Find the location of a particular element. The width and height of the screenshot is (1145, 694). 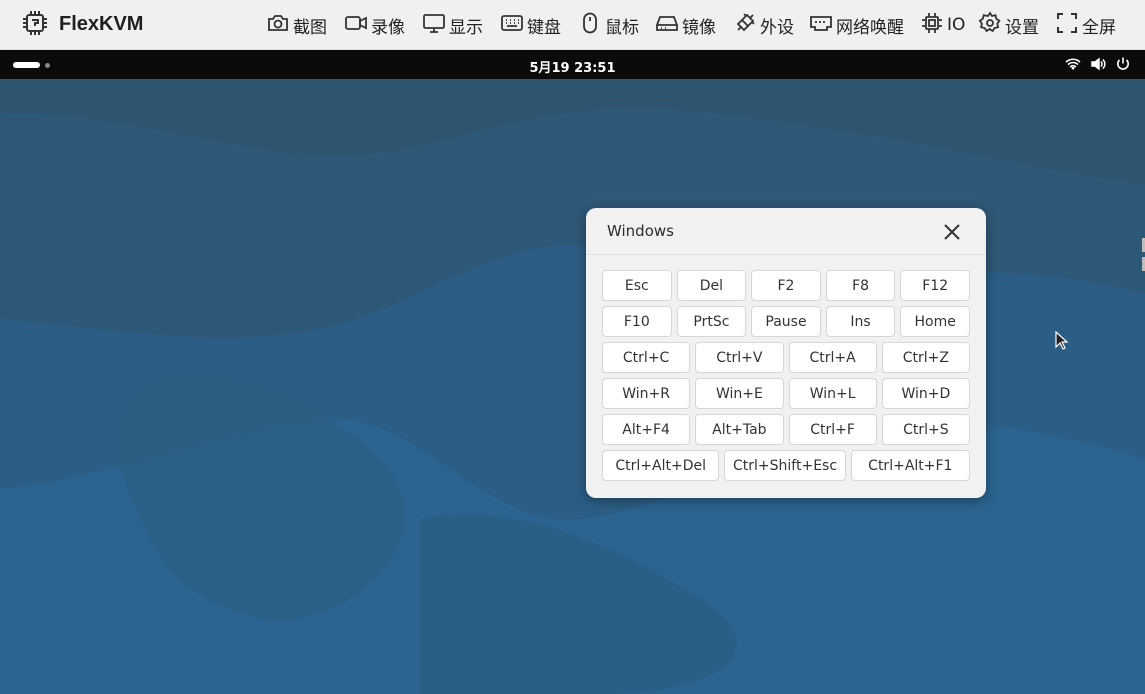

shortcut-row: F10 PrtSc Pause Ins Home is located at coordinates (786, 321).